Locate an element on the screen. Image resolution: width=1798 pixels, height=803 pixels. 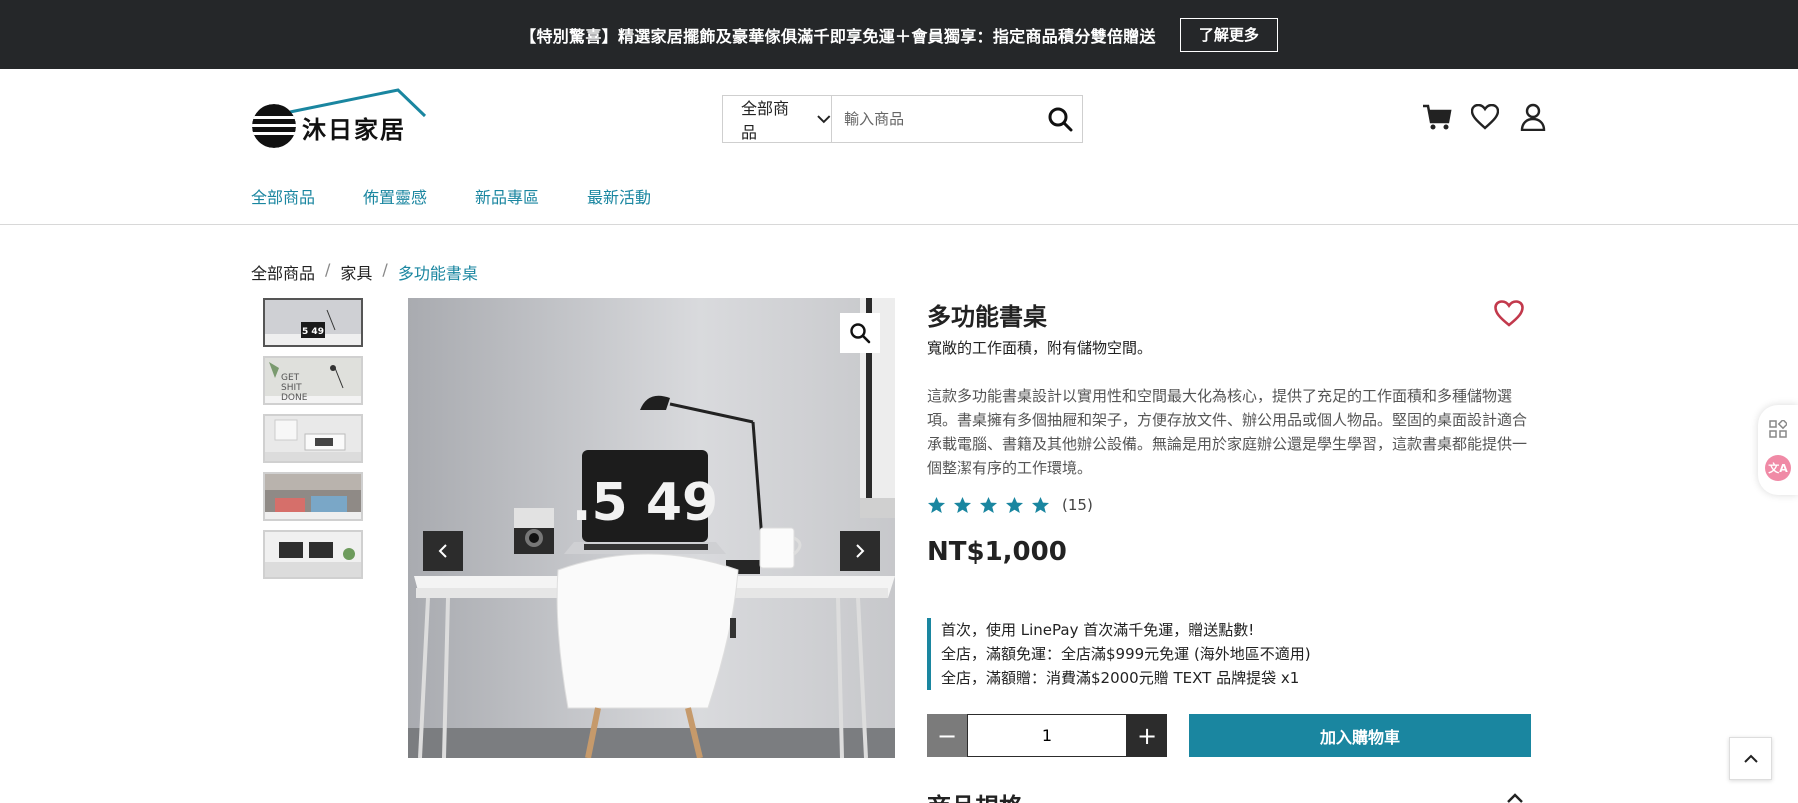
chevron-down-icon is located at coordinates (823, 119).